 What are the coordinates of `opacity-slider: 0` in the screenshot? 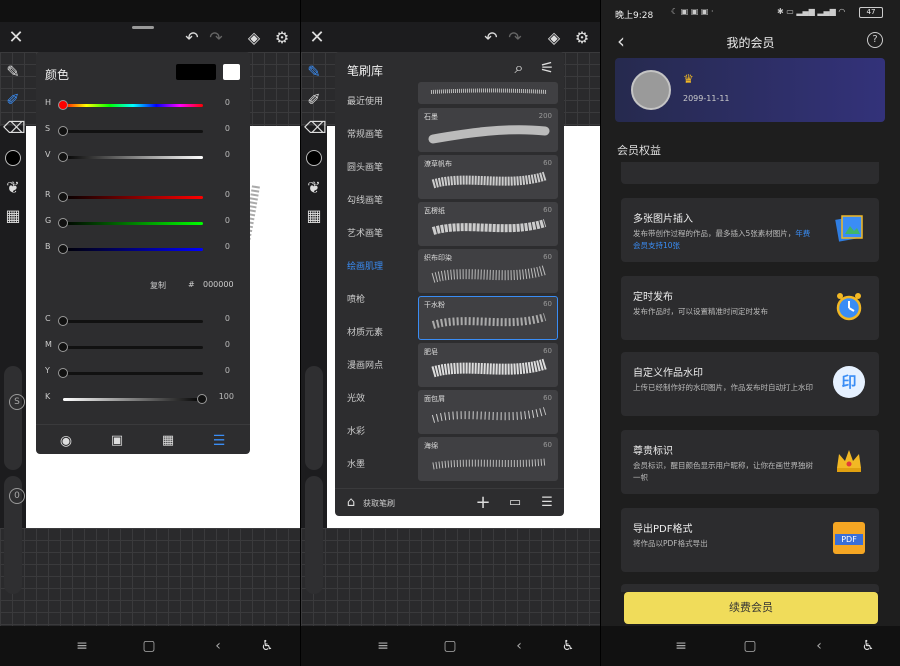 It's located at (14, 535).